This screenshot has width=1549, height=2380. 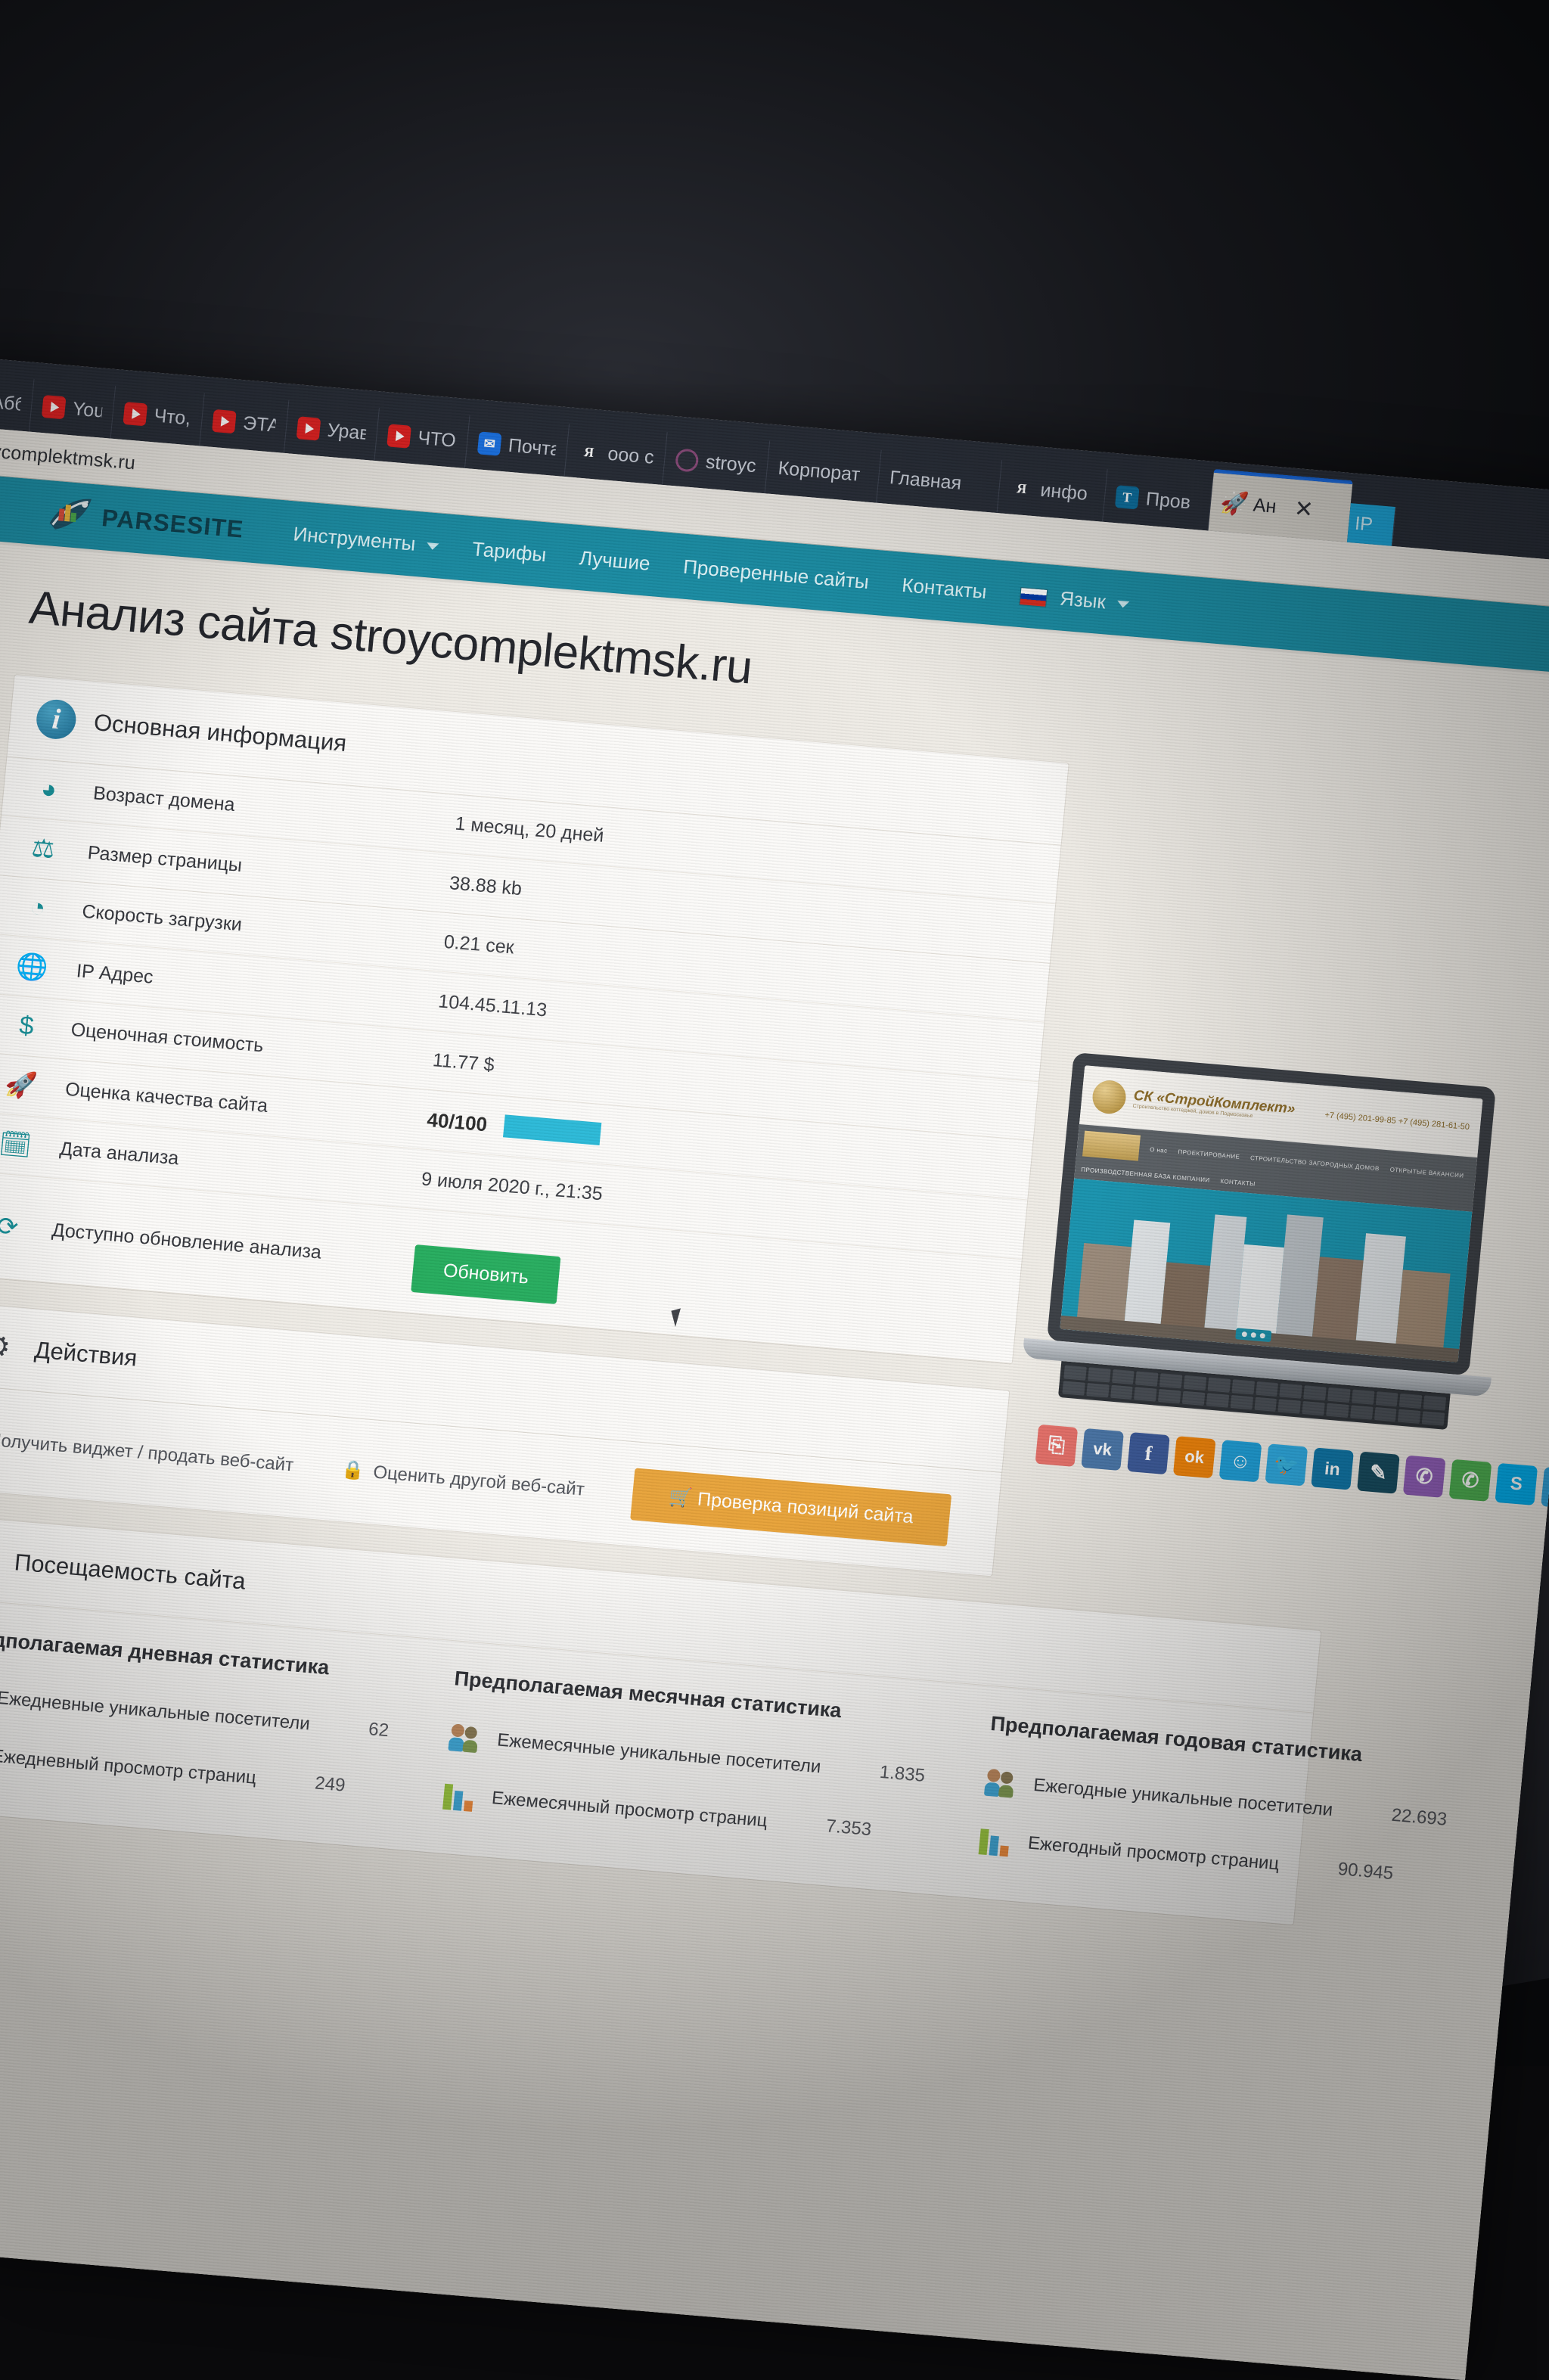 I want to click on twitter-icon: 🐦, so click(x=1286, y=1464).